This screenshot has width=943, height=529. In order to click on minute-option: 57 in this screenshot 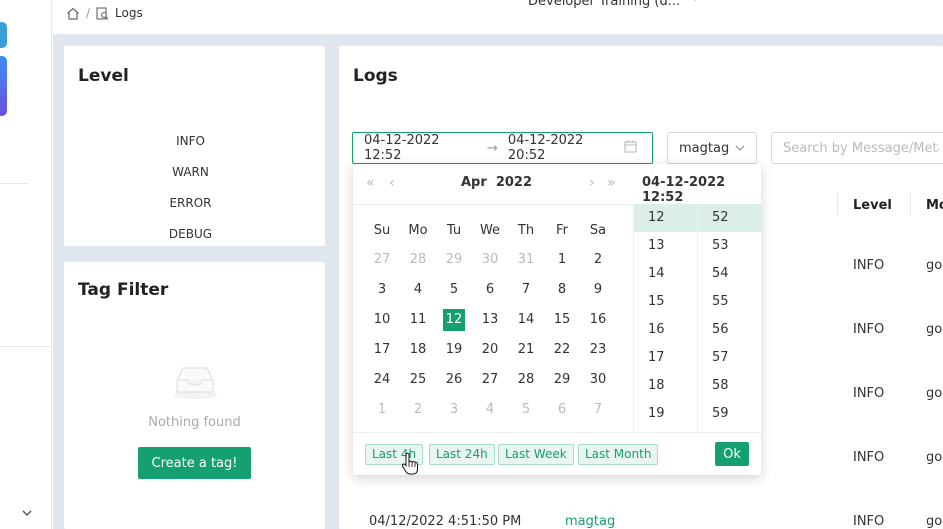, I will do `click(729, 358)`.